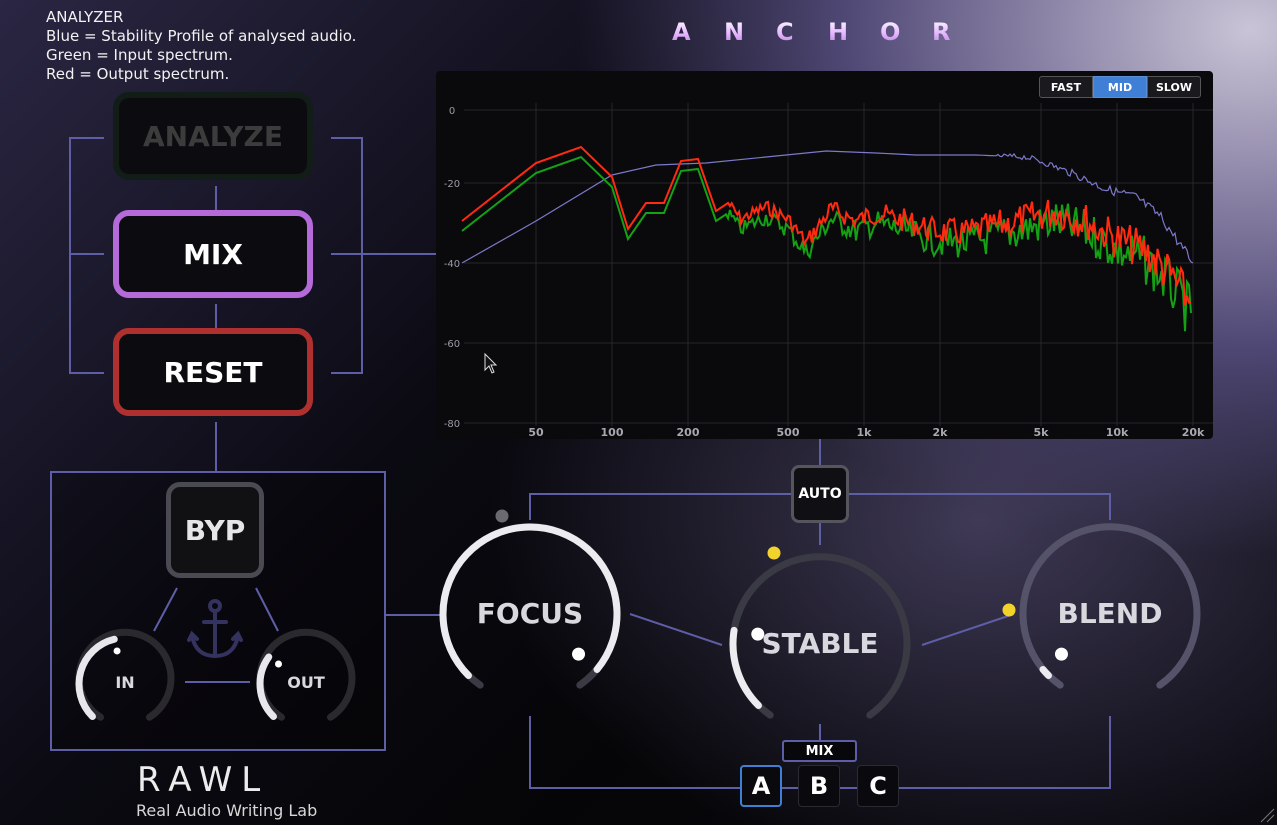  What do you see at coordinates (1267, 815) in the screenshot?
I see `resize-handle-icon` at bounding box center [1267, 815].